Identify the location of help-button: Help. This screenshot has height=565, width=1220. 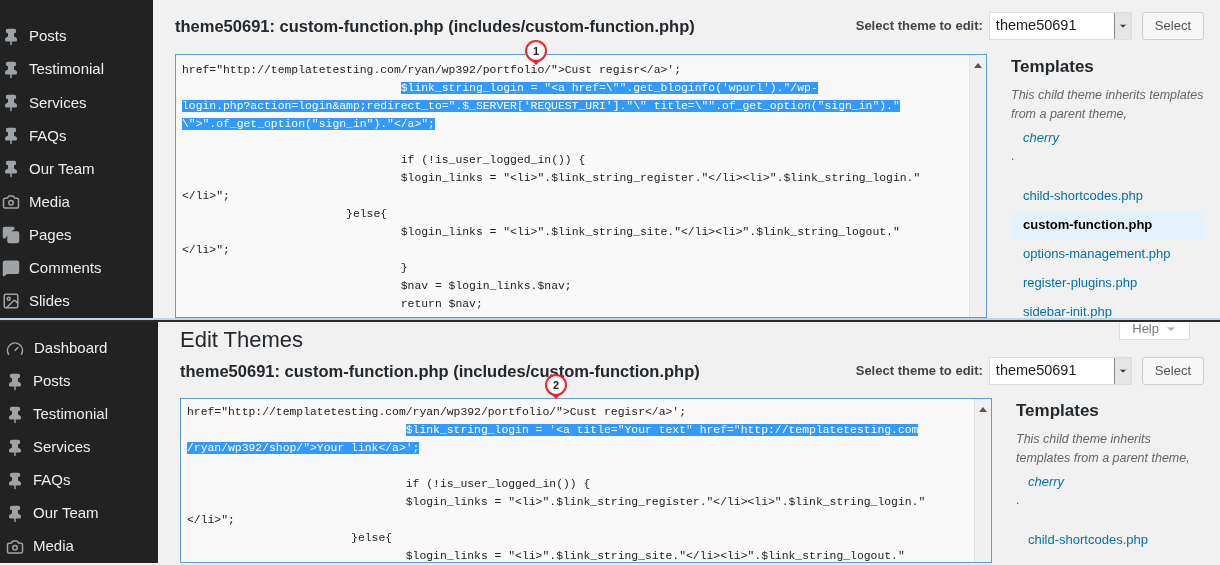
(1154, 331).